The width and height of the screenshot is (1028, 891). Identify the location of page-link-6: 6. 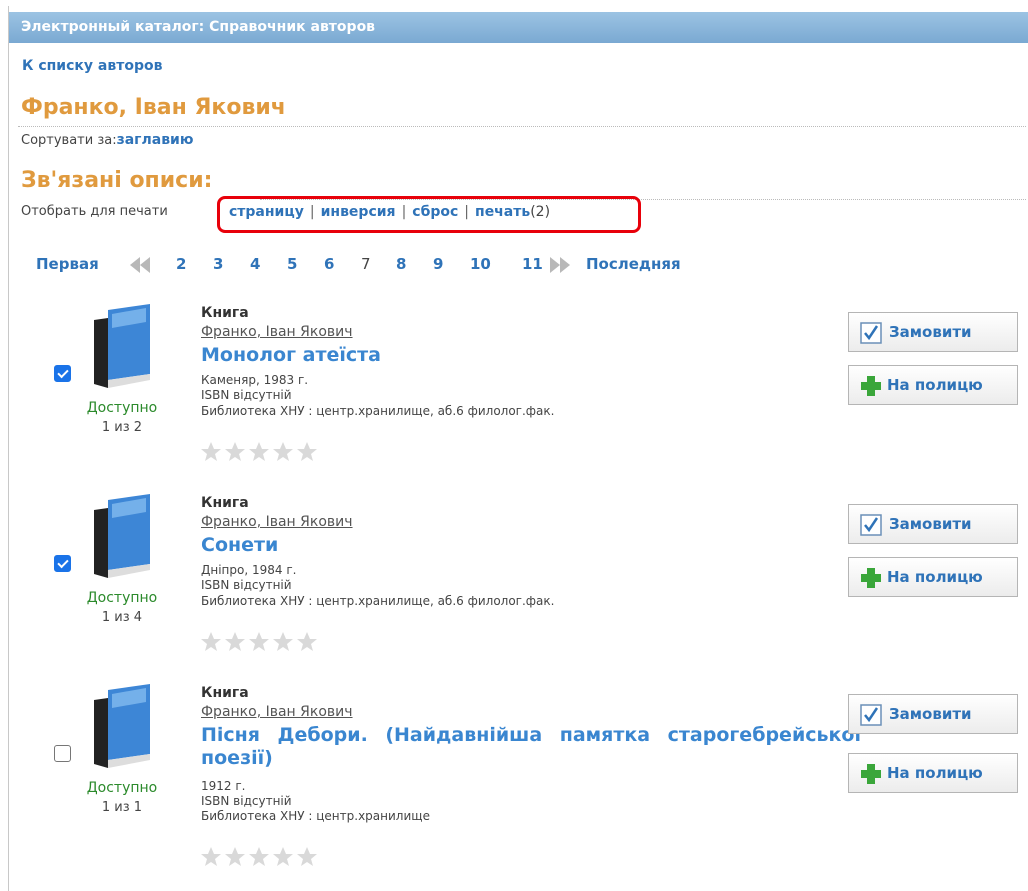
(329, 264).